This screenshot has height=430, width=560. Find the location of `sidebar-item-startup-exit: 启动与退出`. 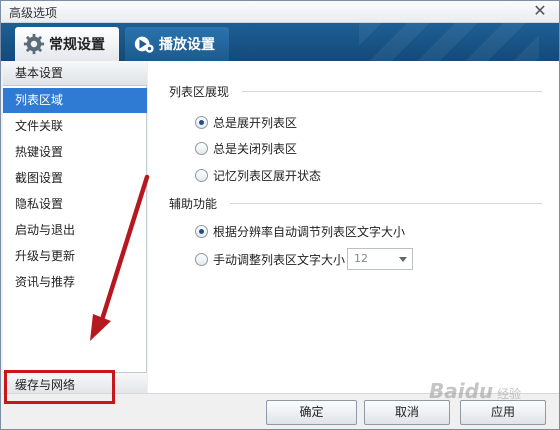

sidebar-item-startup-exit: 启动与退出 is located at coordinates (75, 230).